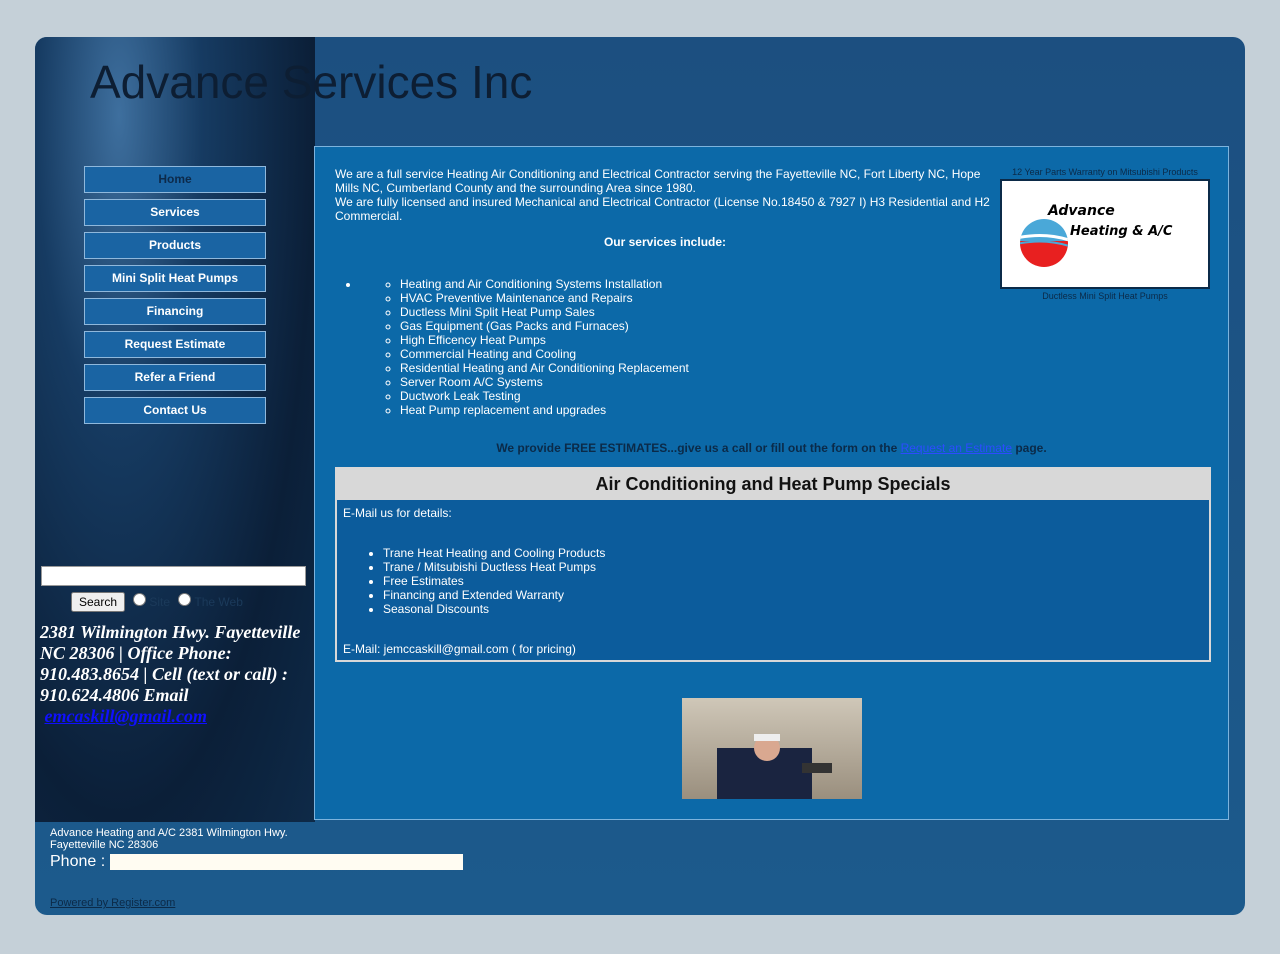  I want to click on logo-line1: Advance, so click(1081, 211).